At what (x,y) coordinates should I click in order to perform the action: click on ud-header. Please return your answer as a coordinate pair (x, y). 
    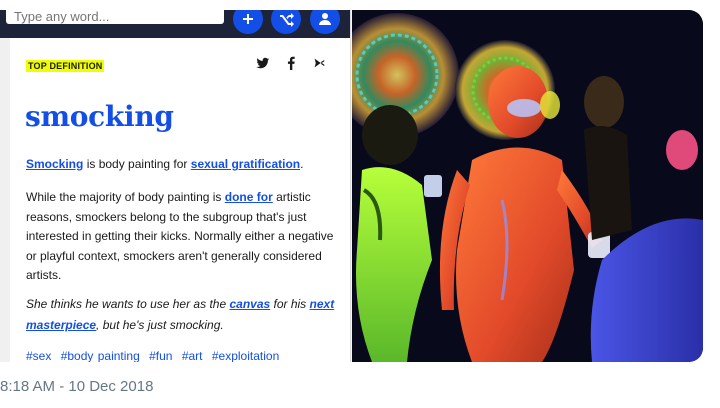
    Looking at the image, I should click on (175, 24).